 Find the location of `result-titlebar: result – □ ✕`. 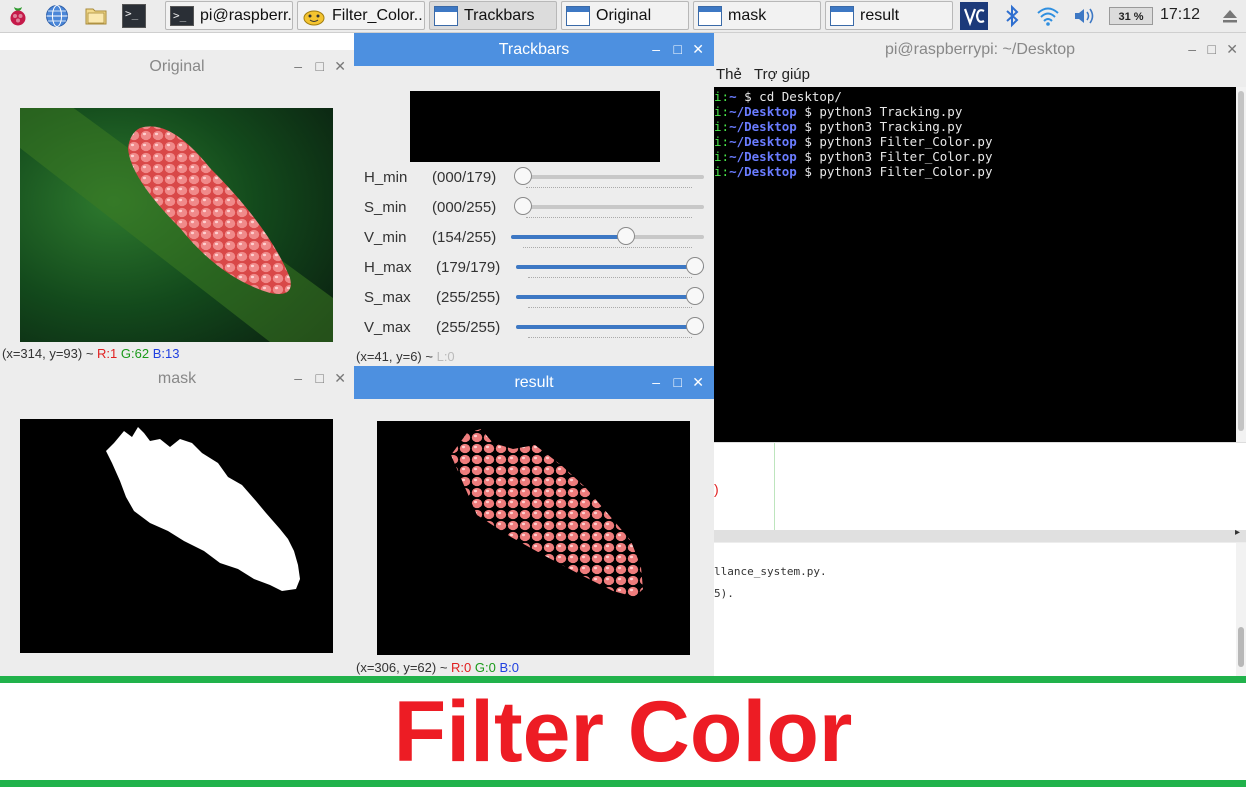

result-titlebar: result – □ ✕ is located at coordinates (534, 382).